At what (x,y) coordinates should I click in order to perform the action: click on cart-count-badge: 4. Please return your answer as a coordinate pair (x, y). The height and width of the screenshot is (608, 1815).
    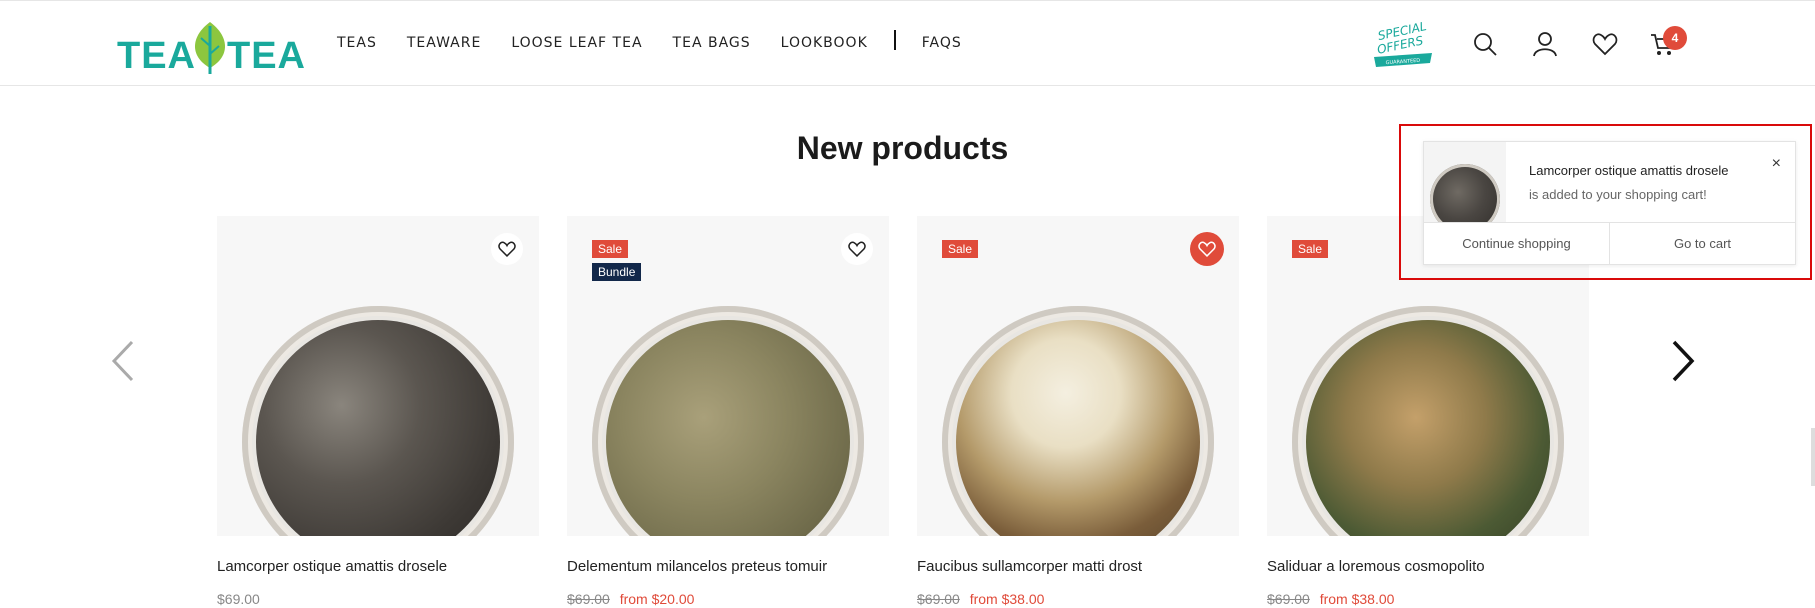
    Looking at the image, I should click on (1675, 38).